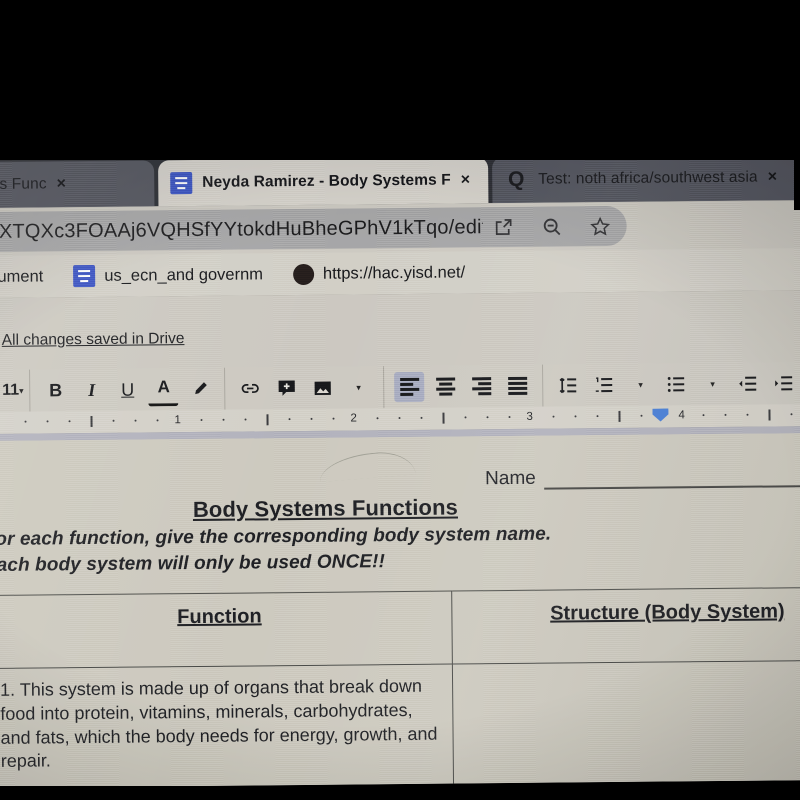 The width and height of the screenshot is (800, 800). I want to click on bookmark-star-icon, so click(600, 226).